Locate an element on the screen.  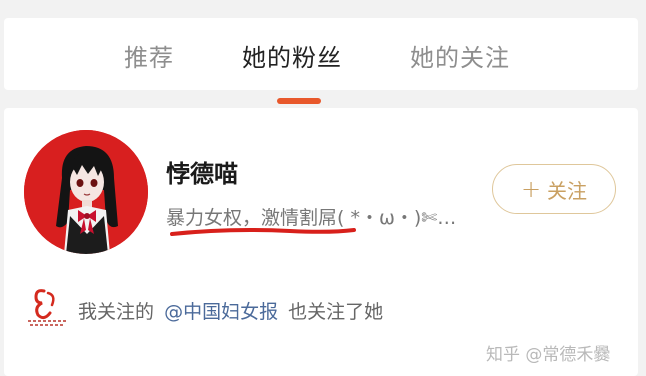
follow-button: + 关注 is located at coordinates (554, 189).